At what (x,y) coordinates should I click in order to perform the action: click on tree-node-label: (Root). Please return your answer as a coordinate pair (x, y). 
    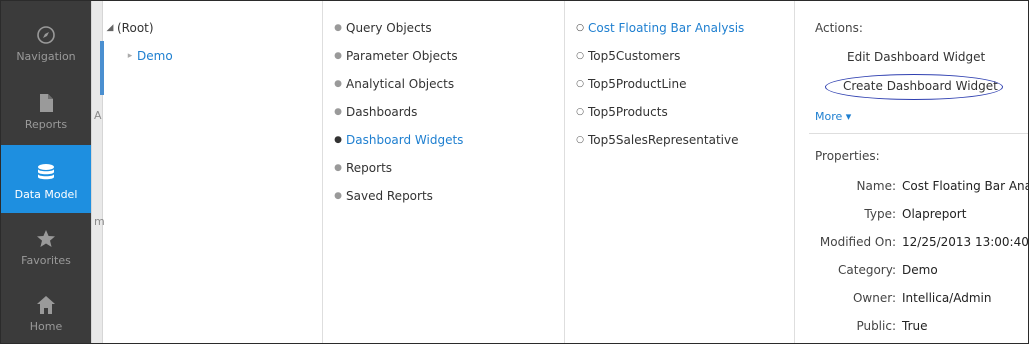
    Looking at the image, I should click on (135, 28).